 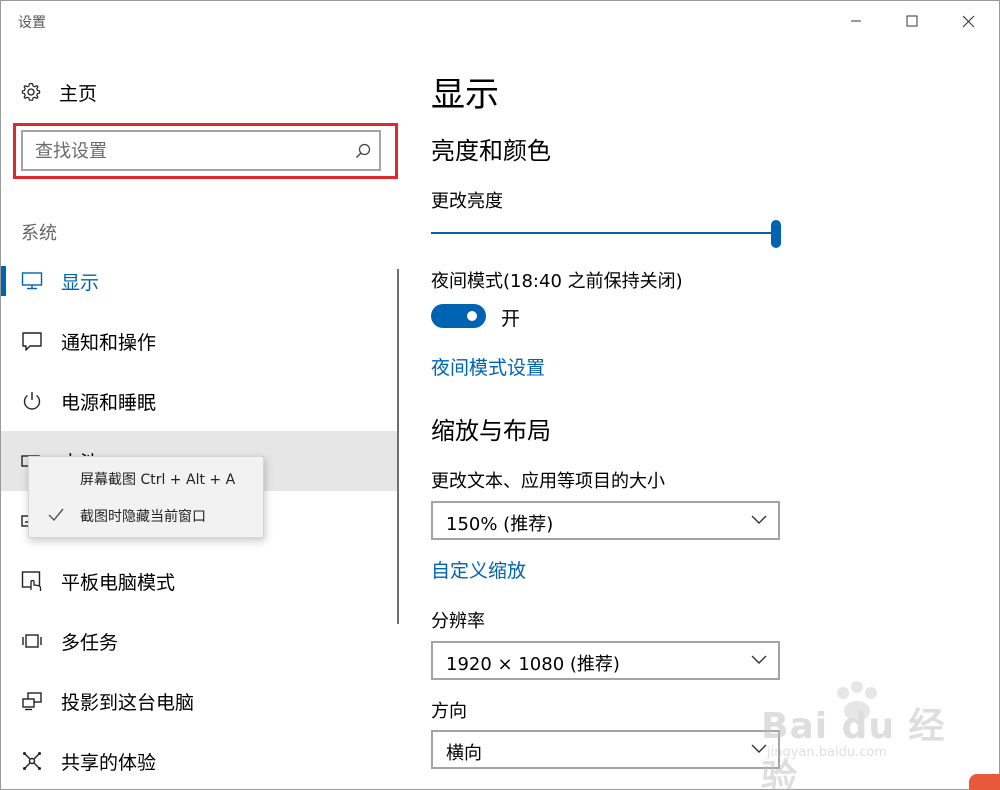 What do you see at coordinates (984, 782) in the screenshot?
I see `corner-decoration` at bounding box center [984, 782].